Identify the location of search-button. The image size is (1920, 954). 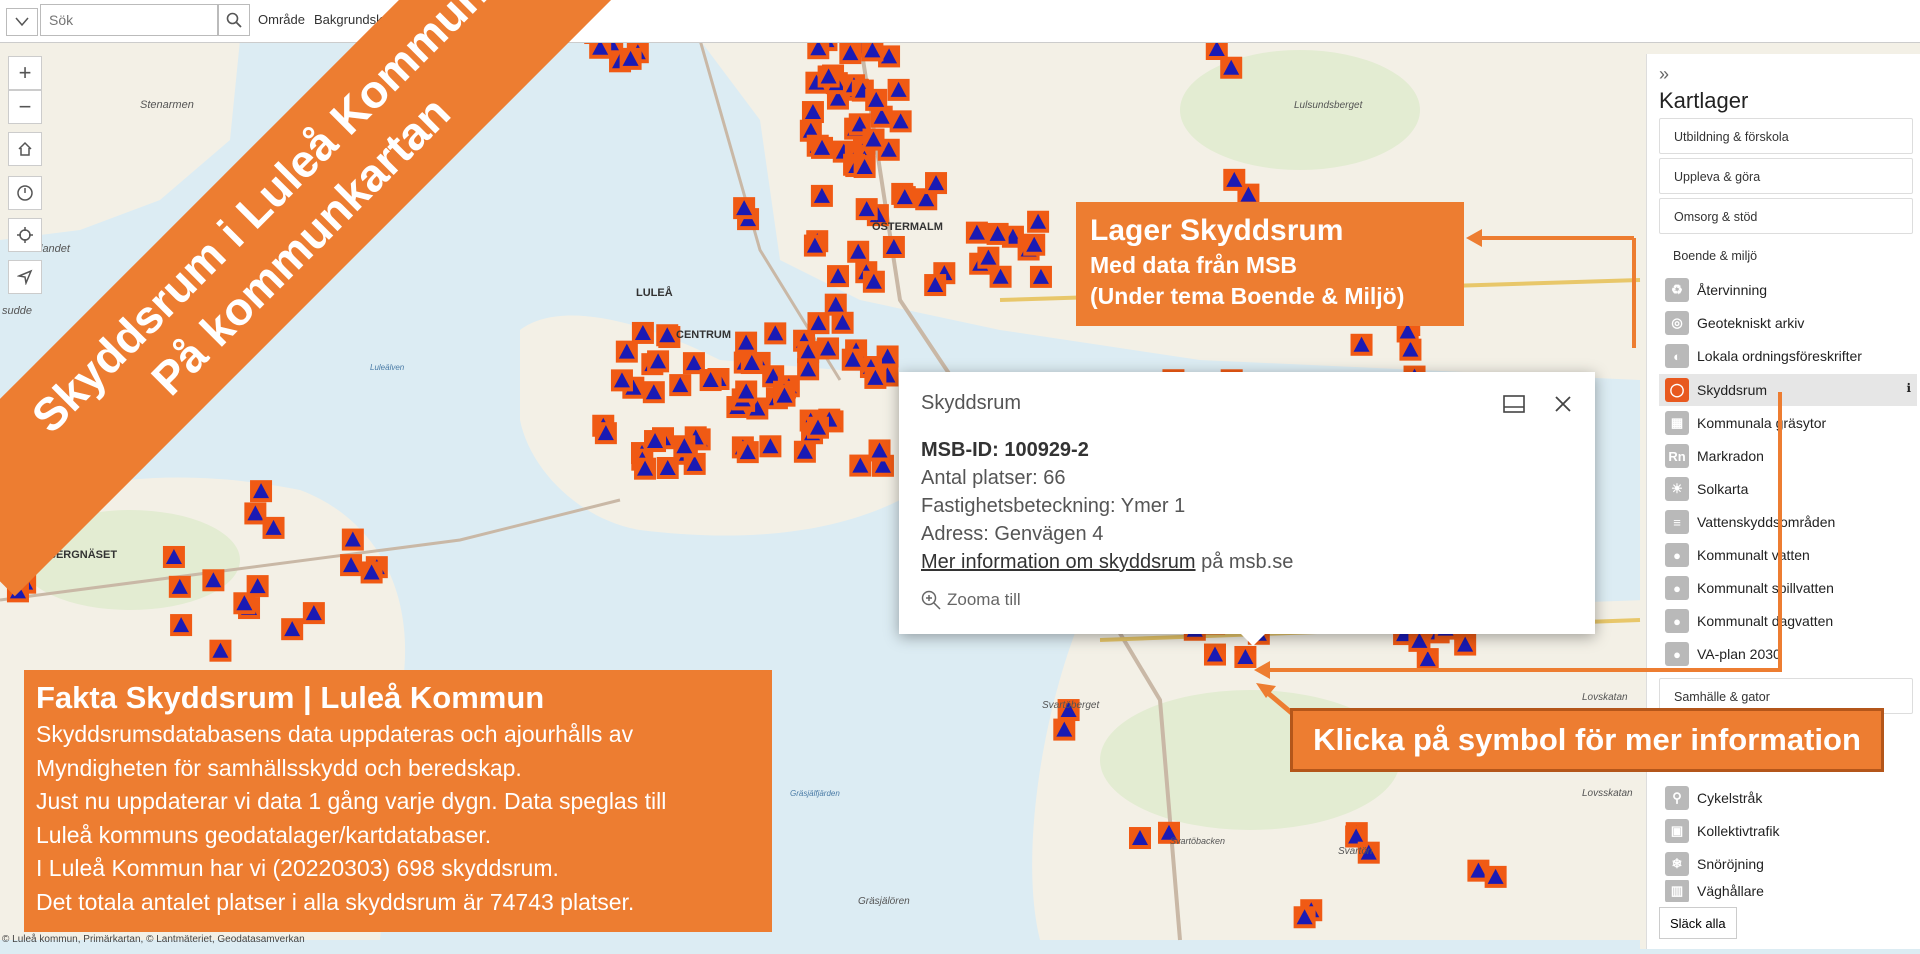
(234, 20).